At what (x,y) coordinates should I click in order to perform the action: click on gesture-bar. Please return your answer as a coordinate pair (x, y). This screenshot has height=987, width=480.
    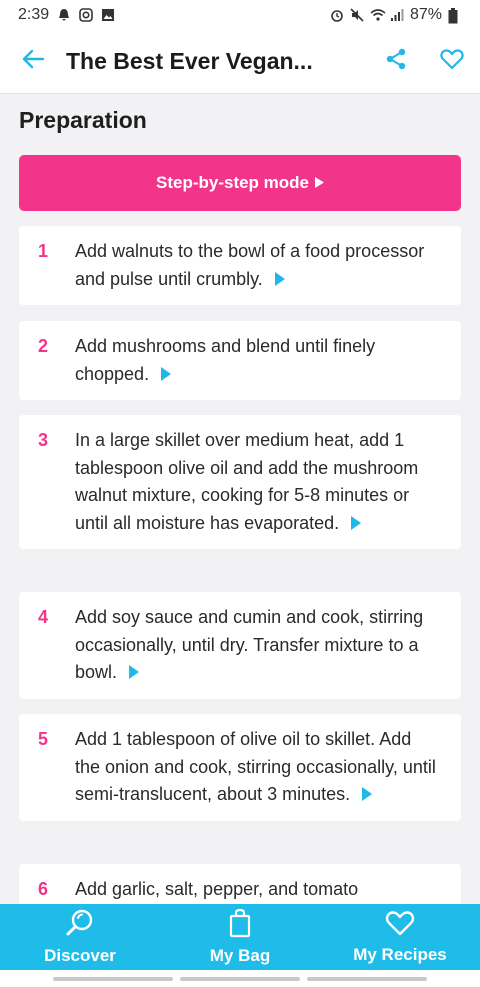
    Looking at the image, I should click on (240, 978).